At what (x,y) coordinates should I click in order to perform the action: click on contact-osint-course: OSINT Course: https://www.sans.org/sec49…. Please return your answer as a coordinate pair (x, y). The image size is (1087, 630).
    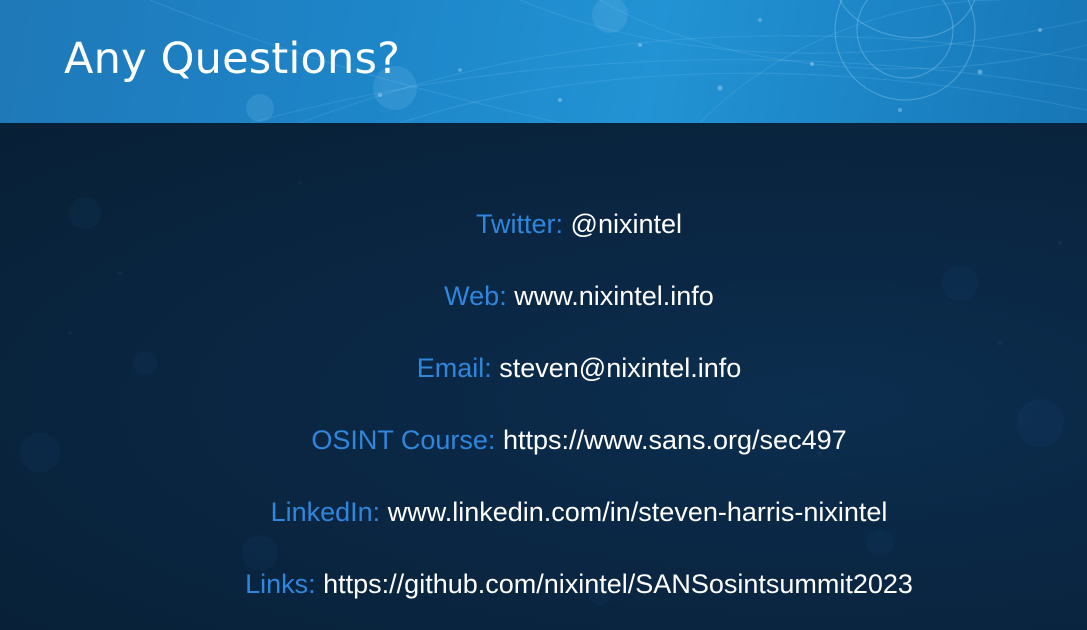
    Looking at the image, I should click on (543, 458).